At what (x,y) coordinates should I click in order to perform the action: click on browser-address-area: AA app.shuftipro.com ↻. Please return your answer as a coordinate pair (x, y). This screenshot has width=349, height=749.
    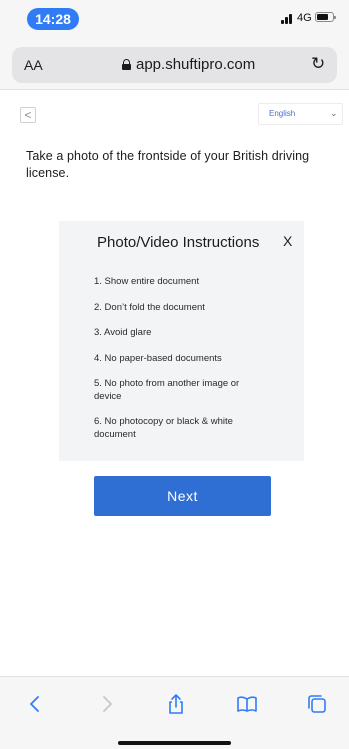
    Looking at the image, I should click on (174, 65).